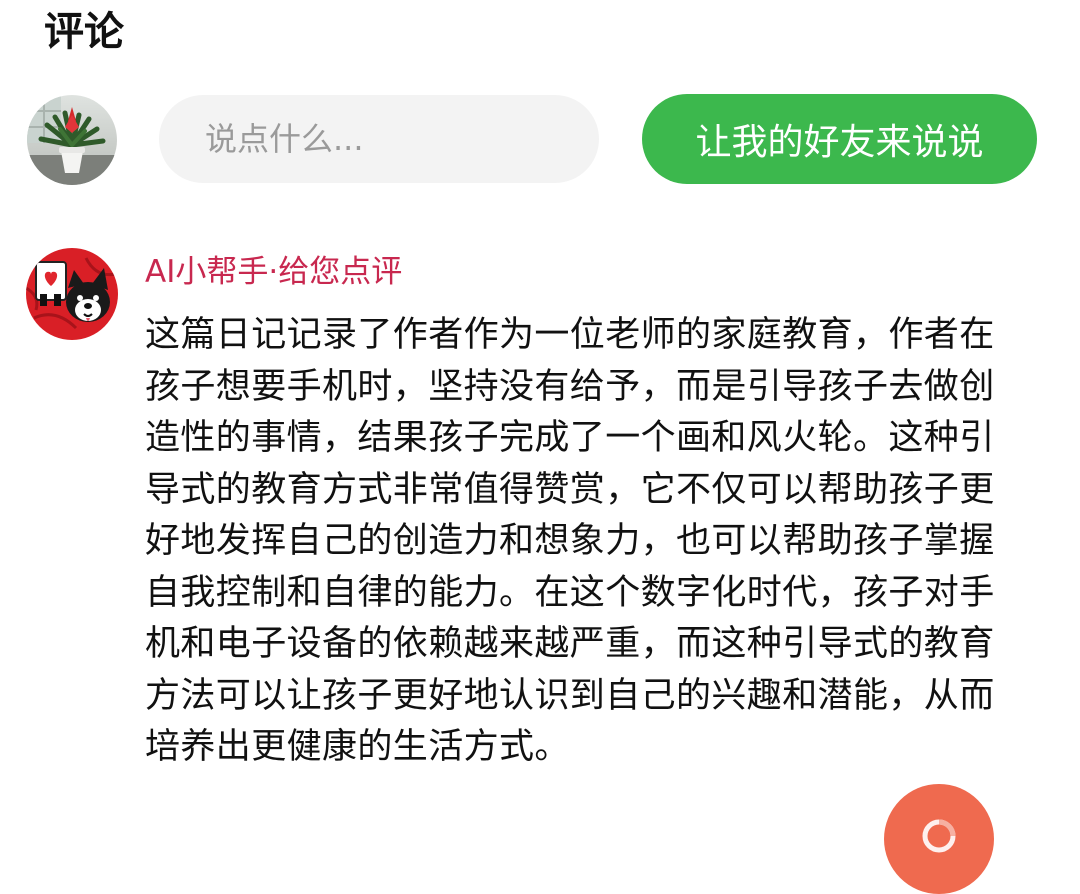  Describe the element at coordinates (379, 139) in the screenshot. I see `comment-input` at that location.